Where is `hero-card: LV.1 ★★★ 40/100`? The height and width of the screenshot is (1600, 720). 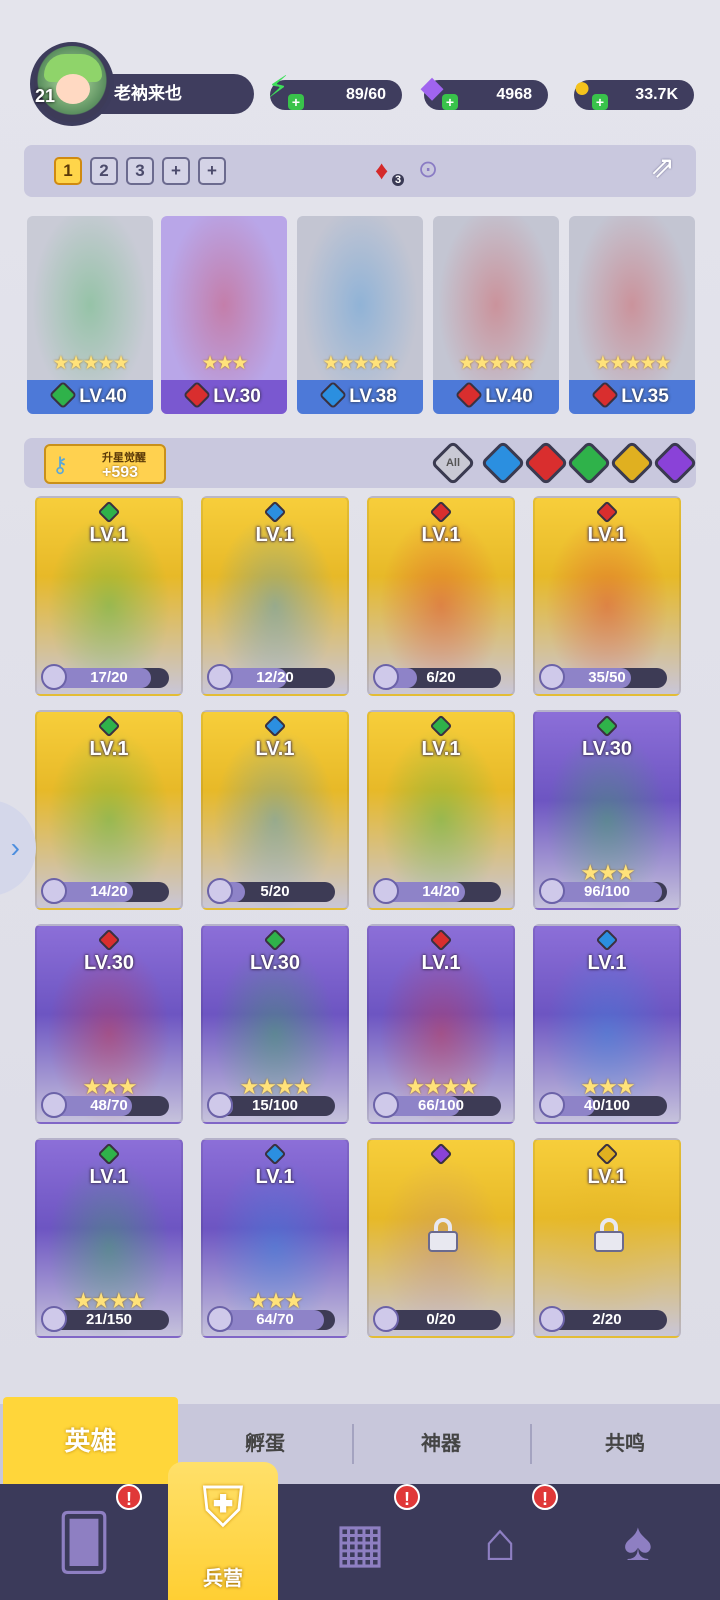
hero-card: LV.1 ★★★ 40/100 is located at coordinates (607, 1024).